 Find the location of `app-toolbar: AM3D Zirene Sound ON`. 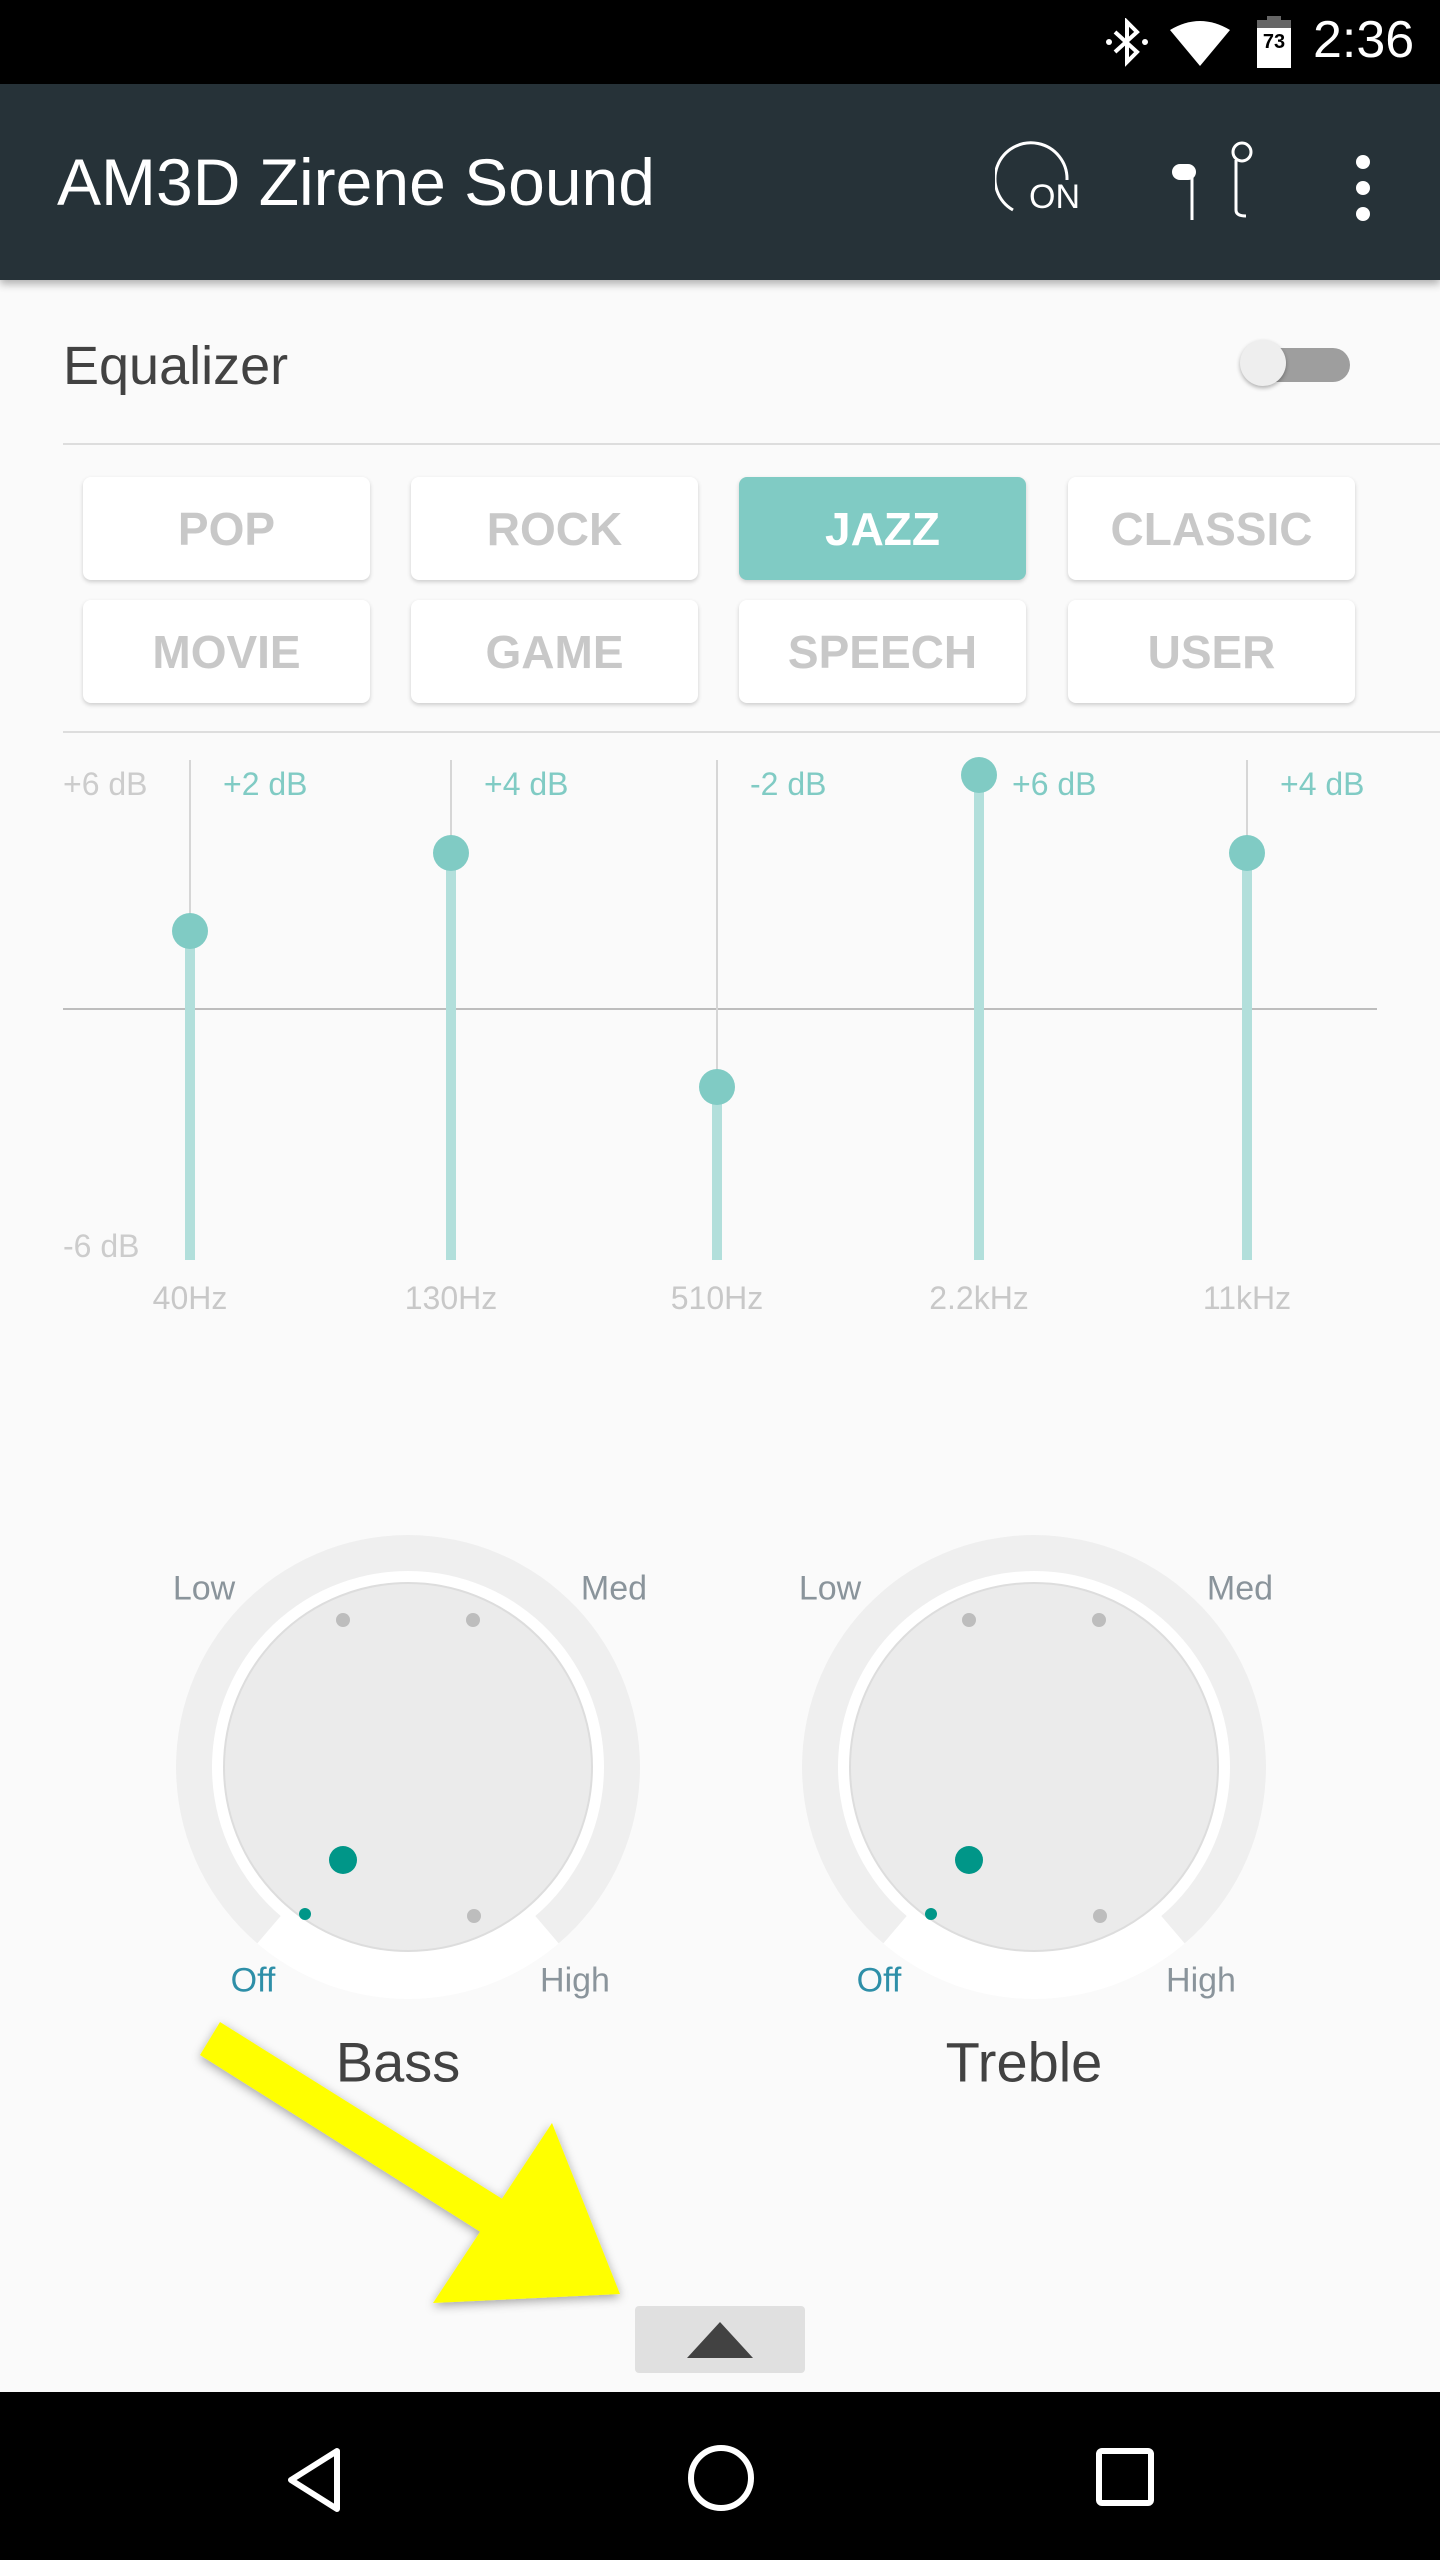

app-toolbar: AM3D Zirene Sound ON is located at coordinates (720, 182).